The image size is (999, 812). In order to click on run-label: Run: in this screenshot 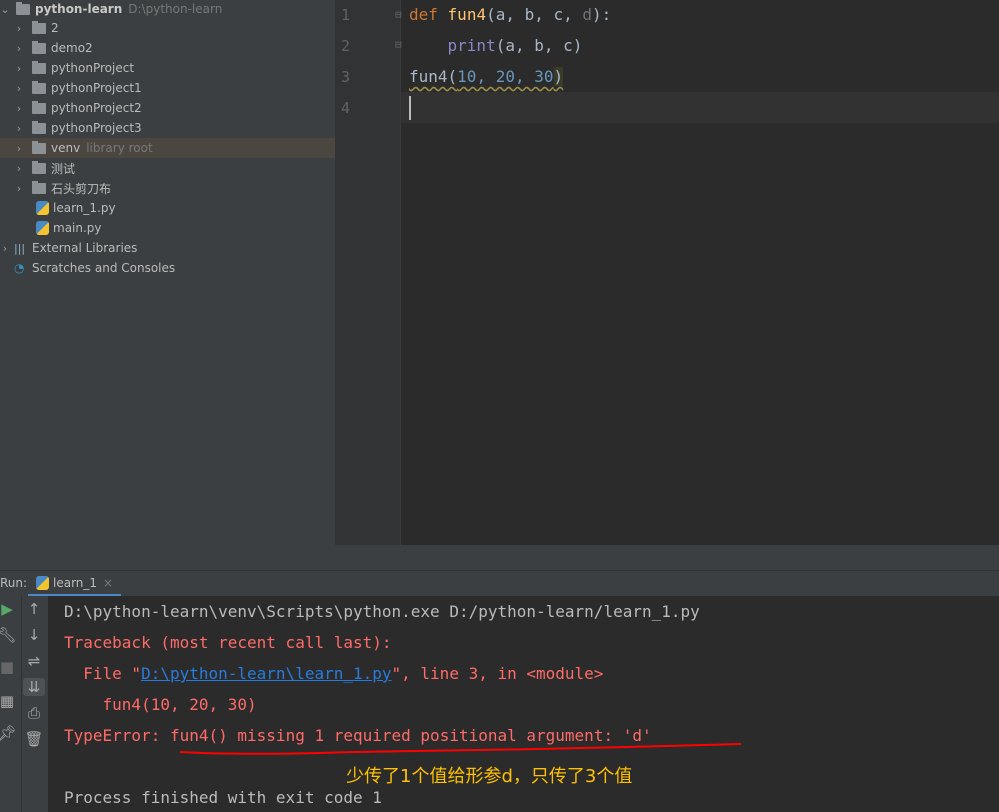, I will do `click(14, 583)`.